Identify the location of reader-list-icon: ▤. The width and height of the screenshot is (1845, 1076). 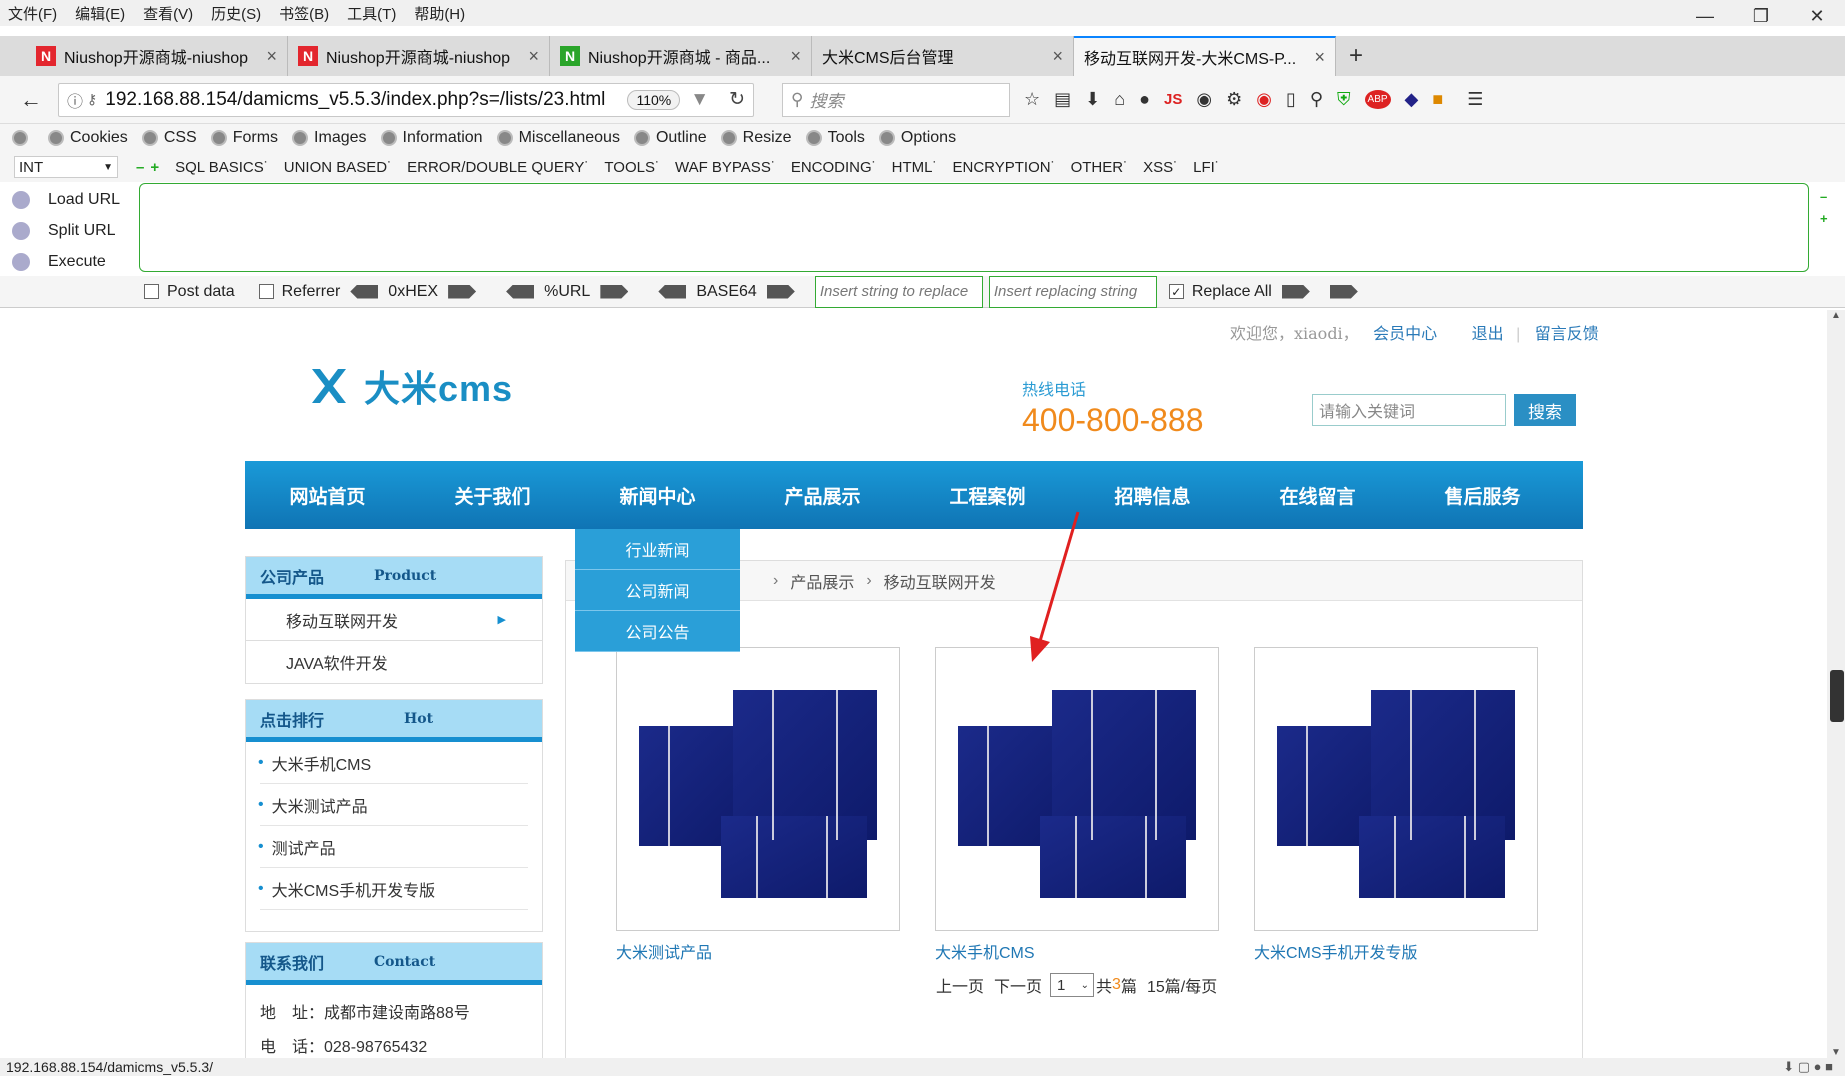
(1062, 99).